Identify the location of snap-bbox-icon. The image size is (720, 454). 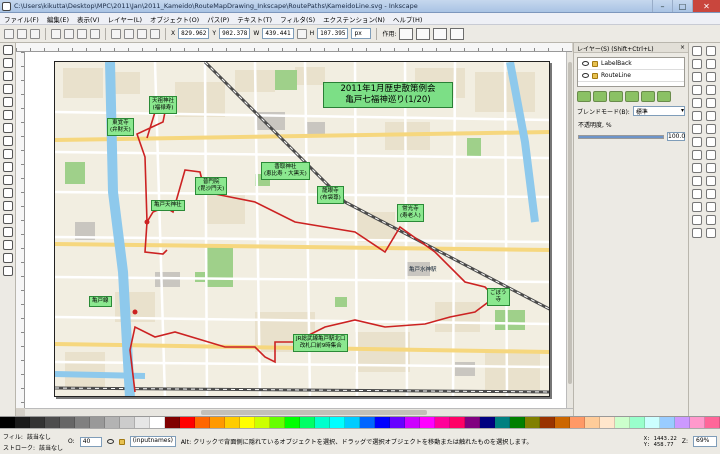
(711, 207).